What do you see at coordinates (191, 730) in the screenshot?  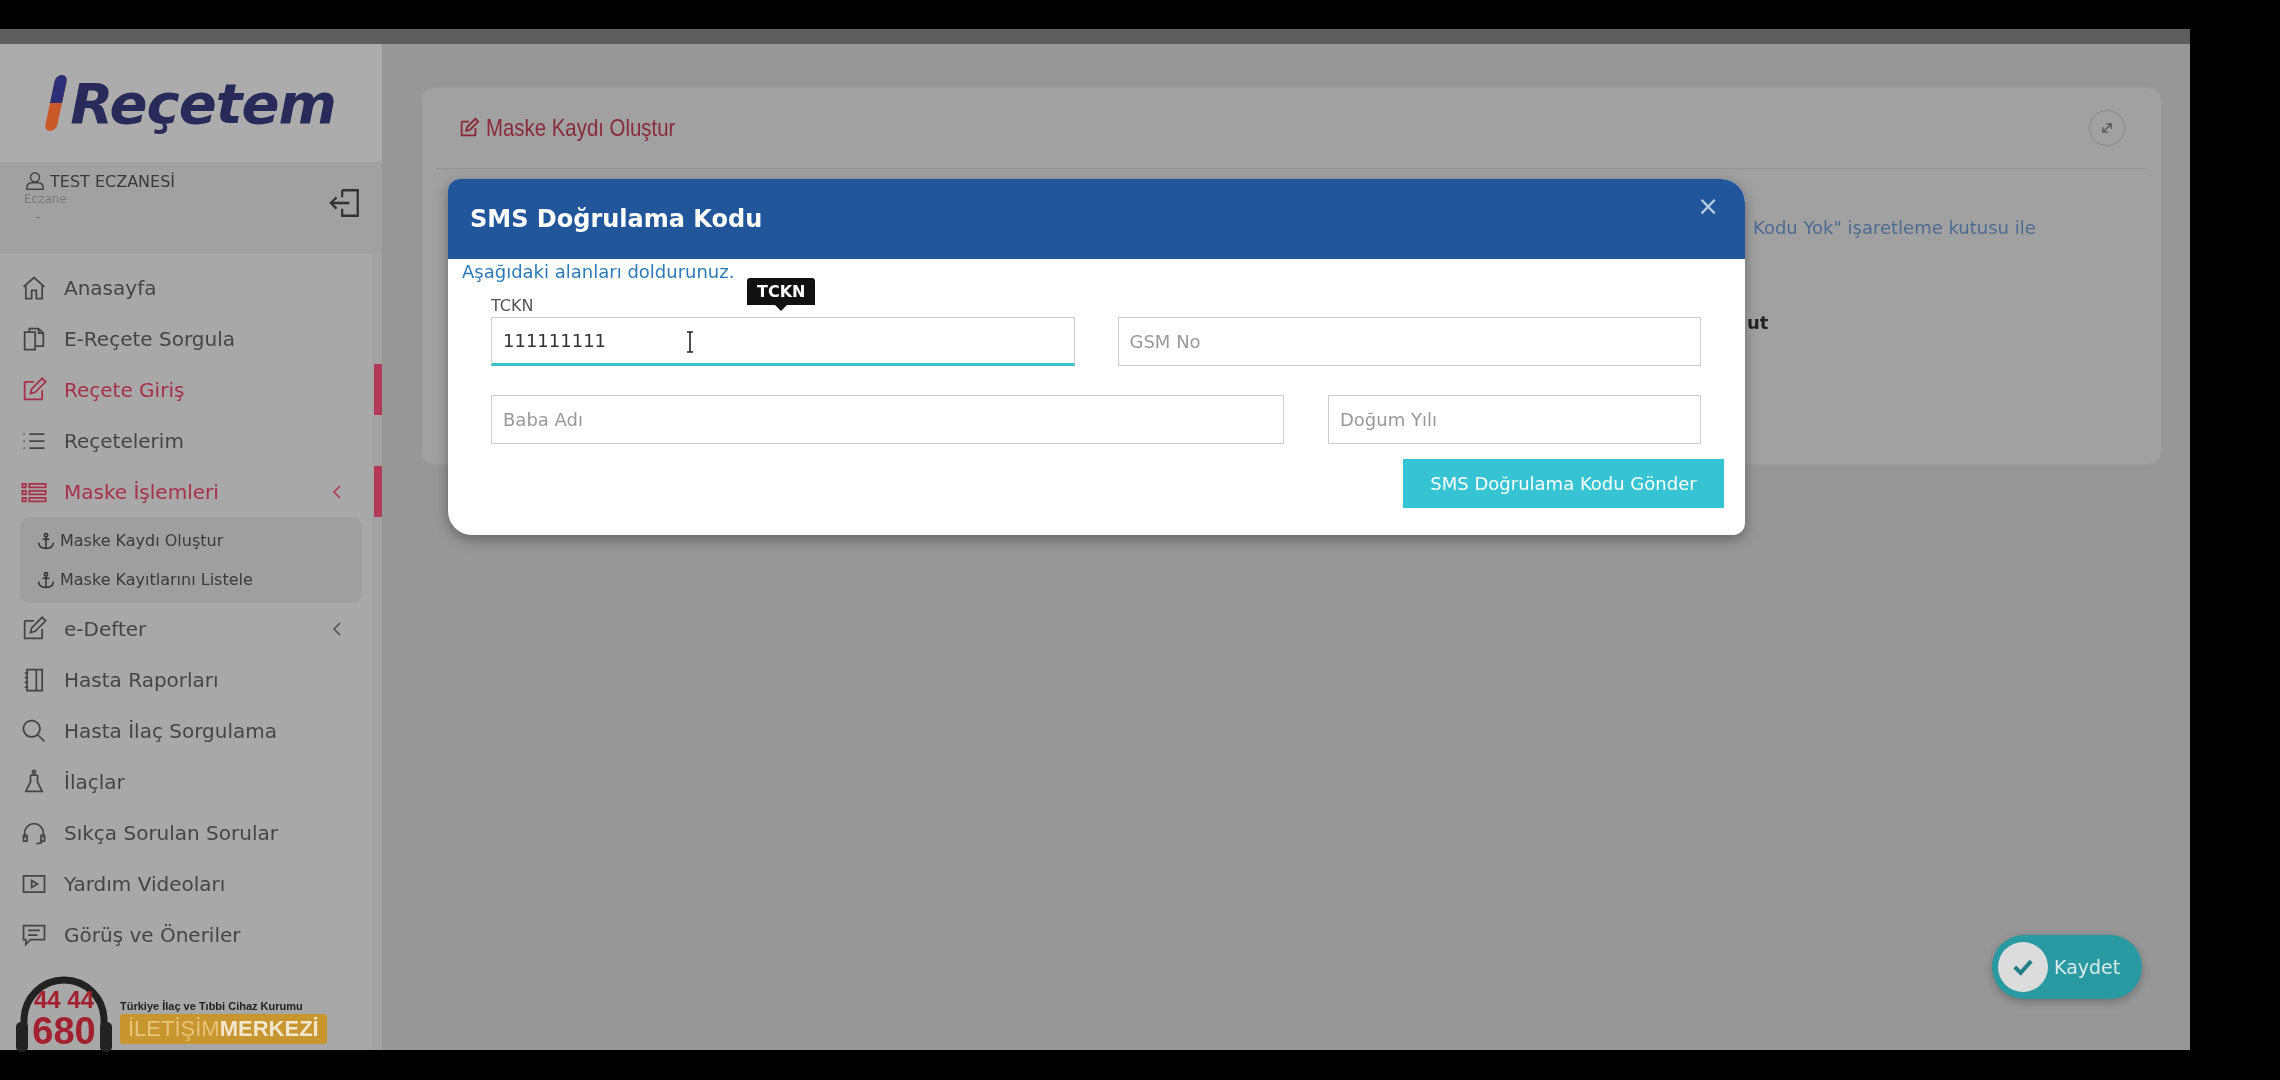 I see `menu-item: Hasta İlaç Sorgulama` at bounding box center [191, 730].